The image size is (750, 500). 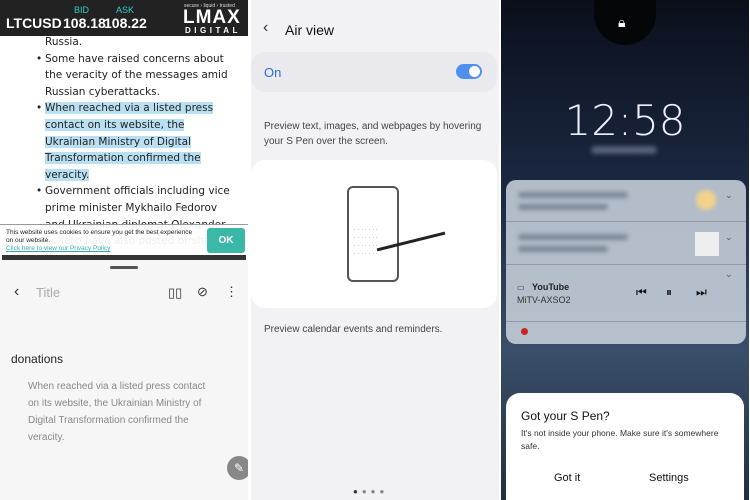 What do you see at coordinates (64, 42) in the screenshot?
I see `article-text: Russia.` at bounding box center [64, 42].